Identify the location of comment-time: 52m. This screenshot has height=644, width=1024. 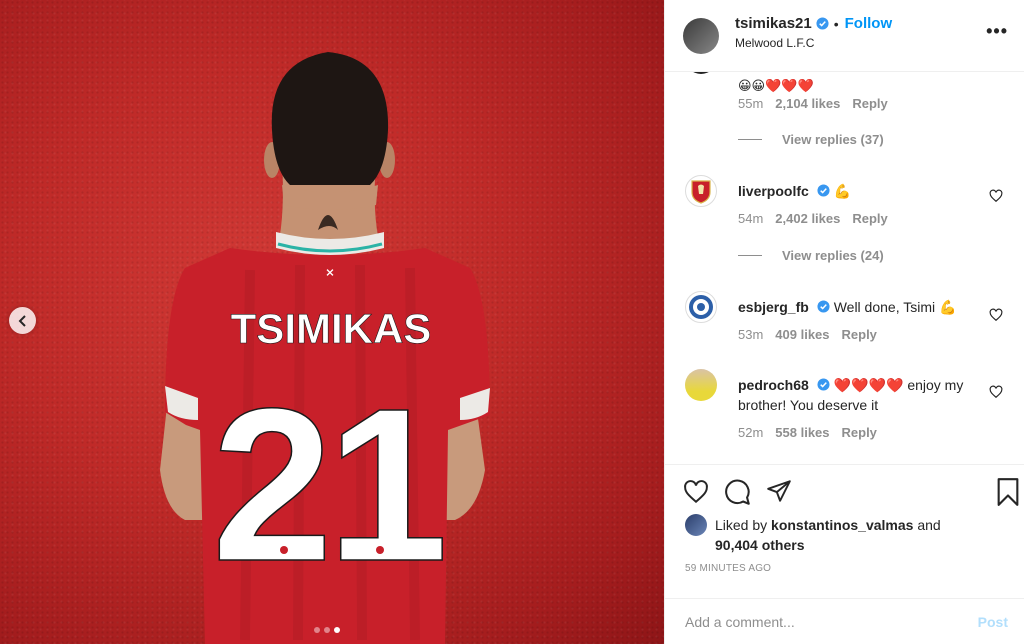
(750, 432).